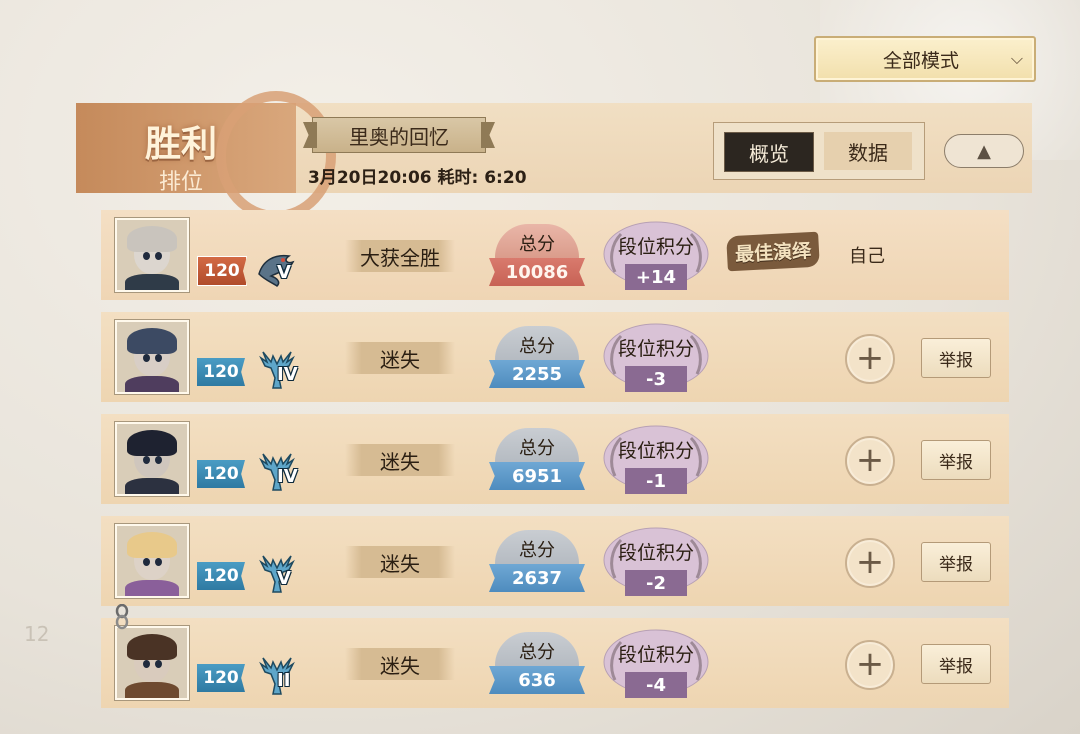 The width and height of the screenshot is (1080, 734). I want to click on rank-points-delta: +14, so click(656, 277).